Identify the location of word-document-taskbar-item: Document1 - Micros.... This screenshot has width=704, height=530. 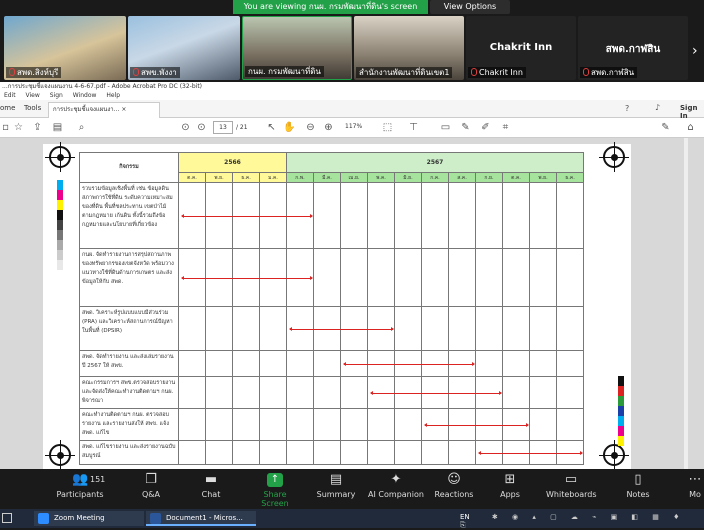
(201, 518).